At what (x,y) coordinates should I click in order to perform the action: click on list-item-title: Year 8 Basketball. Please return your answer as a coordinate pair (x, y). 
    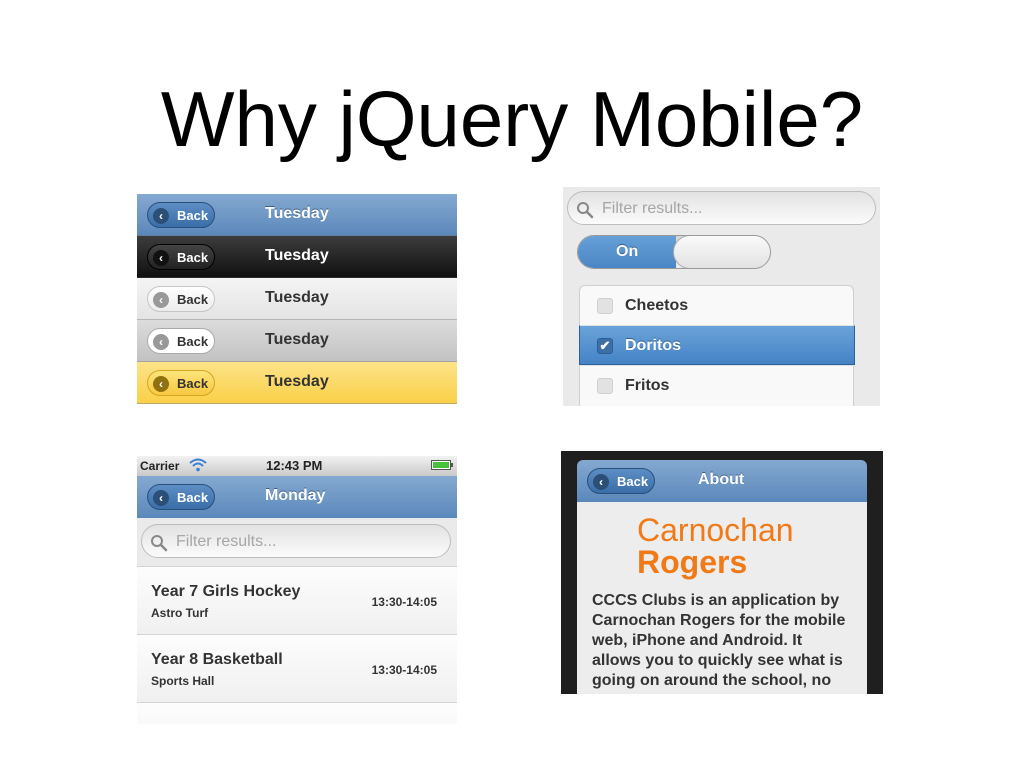
    Looking at the image, I should click on (217, 659).